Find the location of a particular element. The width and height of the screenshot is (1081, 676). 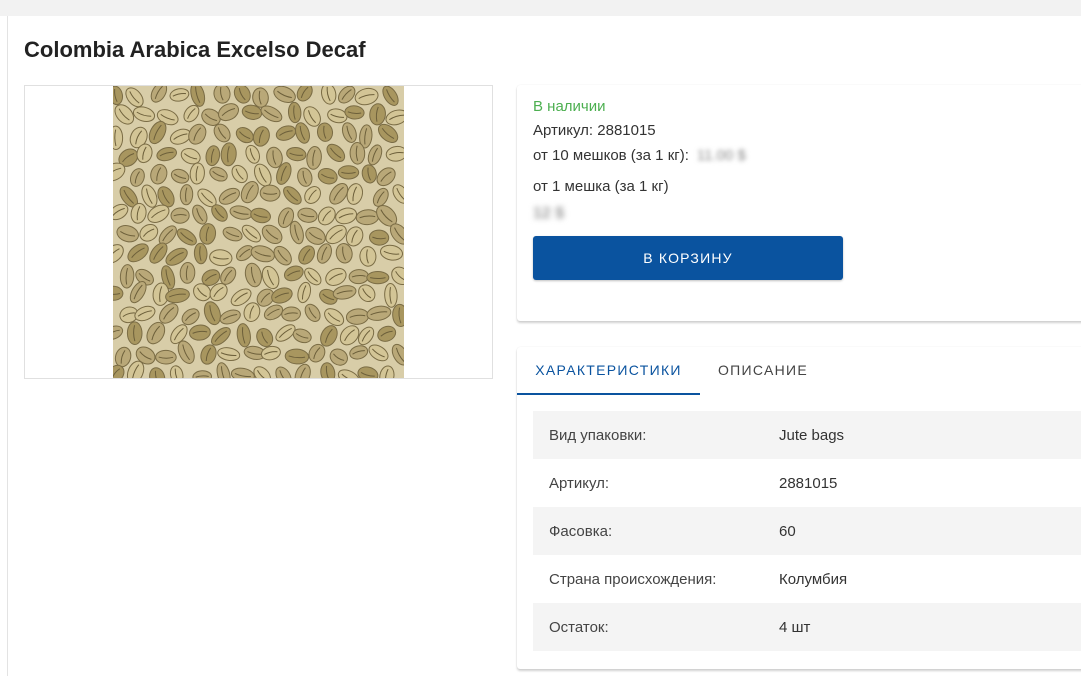

spec-row: Остаток: 4 шт is located at coordinates (807, 627).